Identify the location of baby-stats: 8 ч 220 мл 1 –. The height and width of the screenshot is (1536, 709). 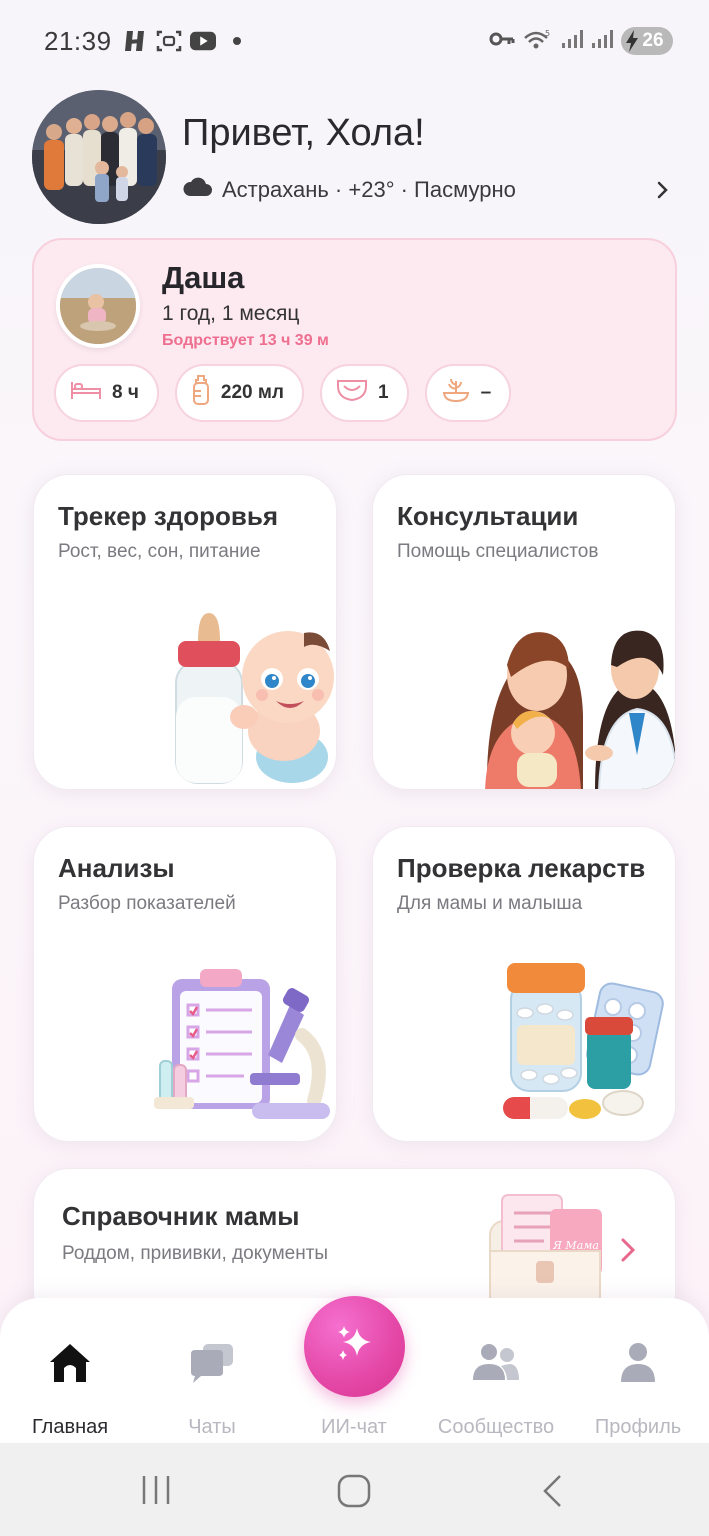
(283, 393).